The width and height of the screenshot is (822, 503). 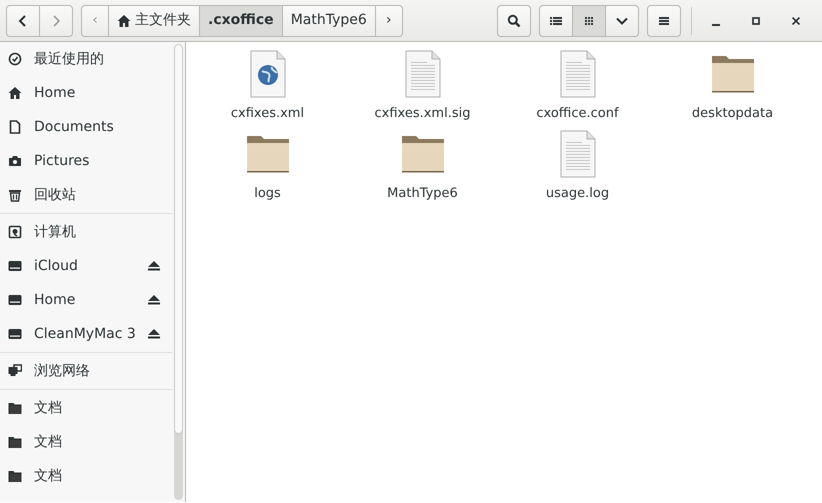 I want to click on file-item: cxfixes.xml, so click(x=267, y=87).